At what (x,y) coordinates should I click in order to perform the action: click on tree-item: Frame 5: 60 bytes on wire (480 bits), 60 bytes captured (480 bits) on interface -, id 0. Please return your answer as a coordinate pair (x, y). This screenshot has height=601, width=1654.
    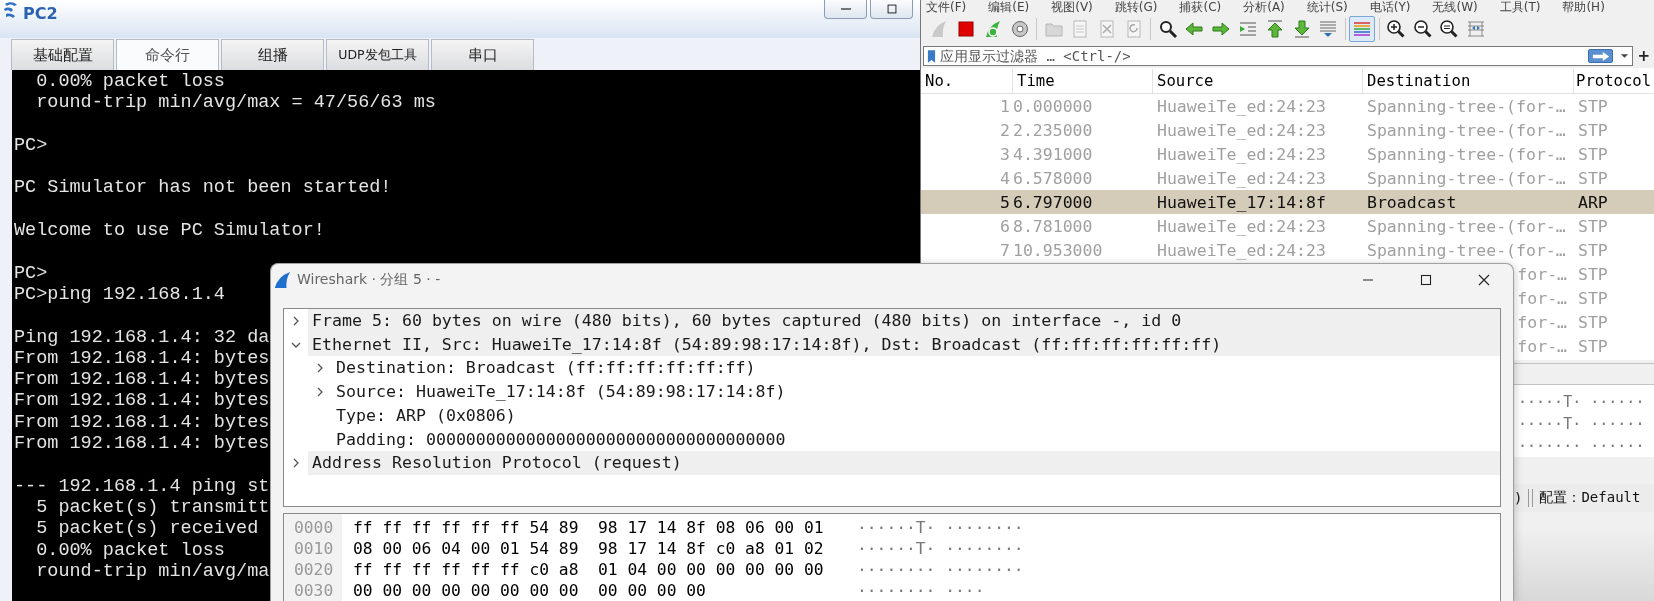
    Looking at the image, I should click on (904, 321).